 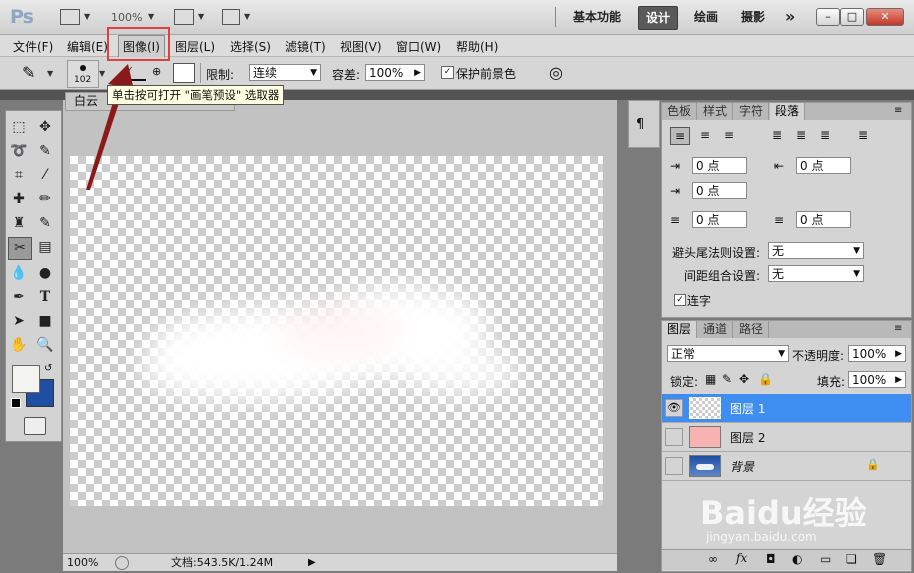 What do you see at coordinates (19, 297) in the screenshot?
I see `pen-tool-icon: ✒` at bounding box center [19, 297].